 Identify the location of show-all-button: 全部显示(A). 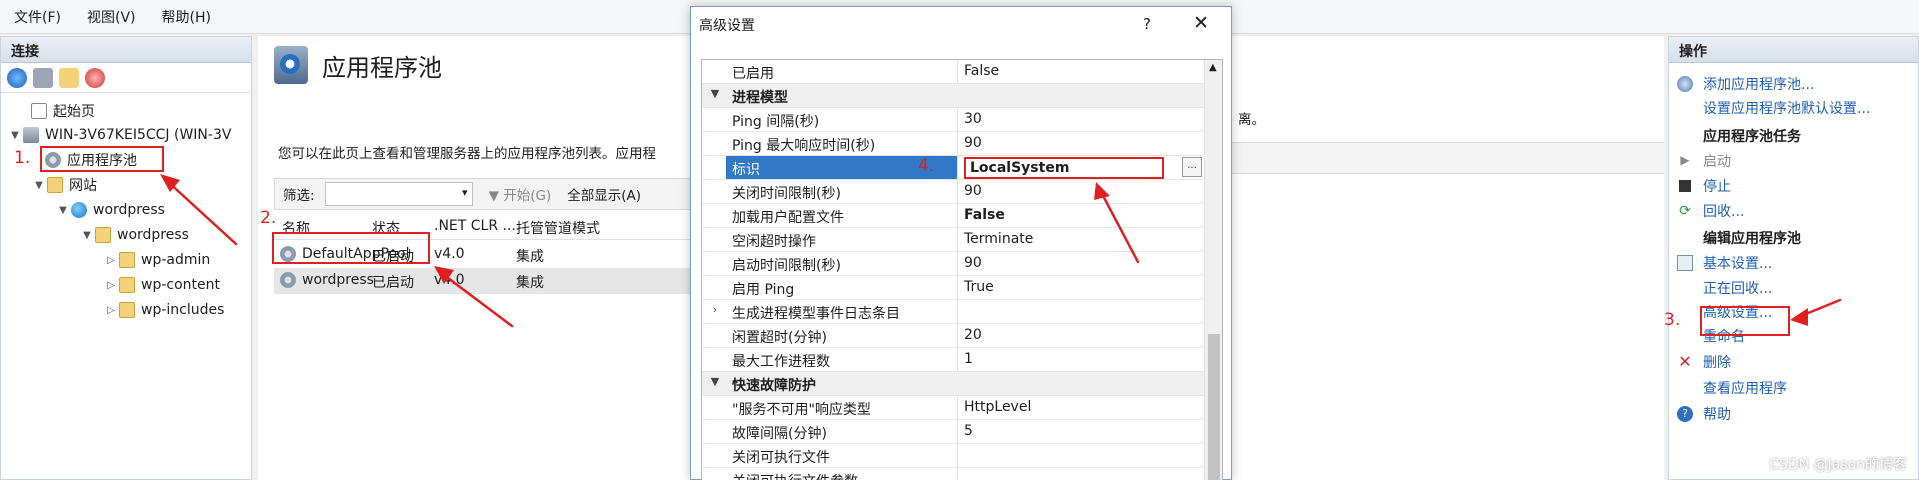
(604, 194).